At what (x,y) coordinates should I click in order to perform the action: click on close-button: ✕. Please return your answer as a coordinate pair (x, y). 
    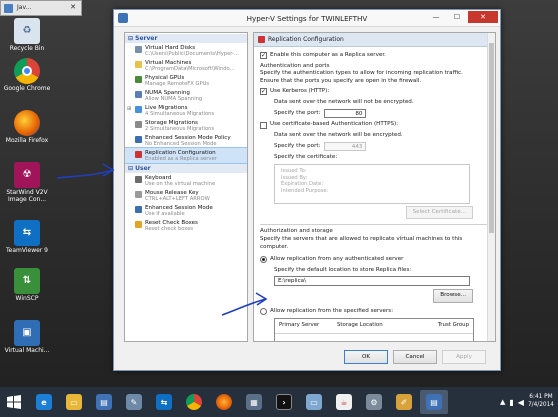
    Looking at the image, I should click on (483, 17).